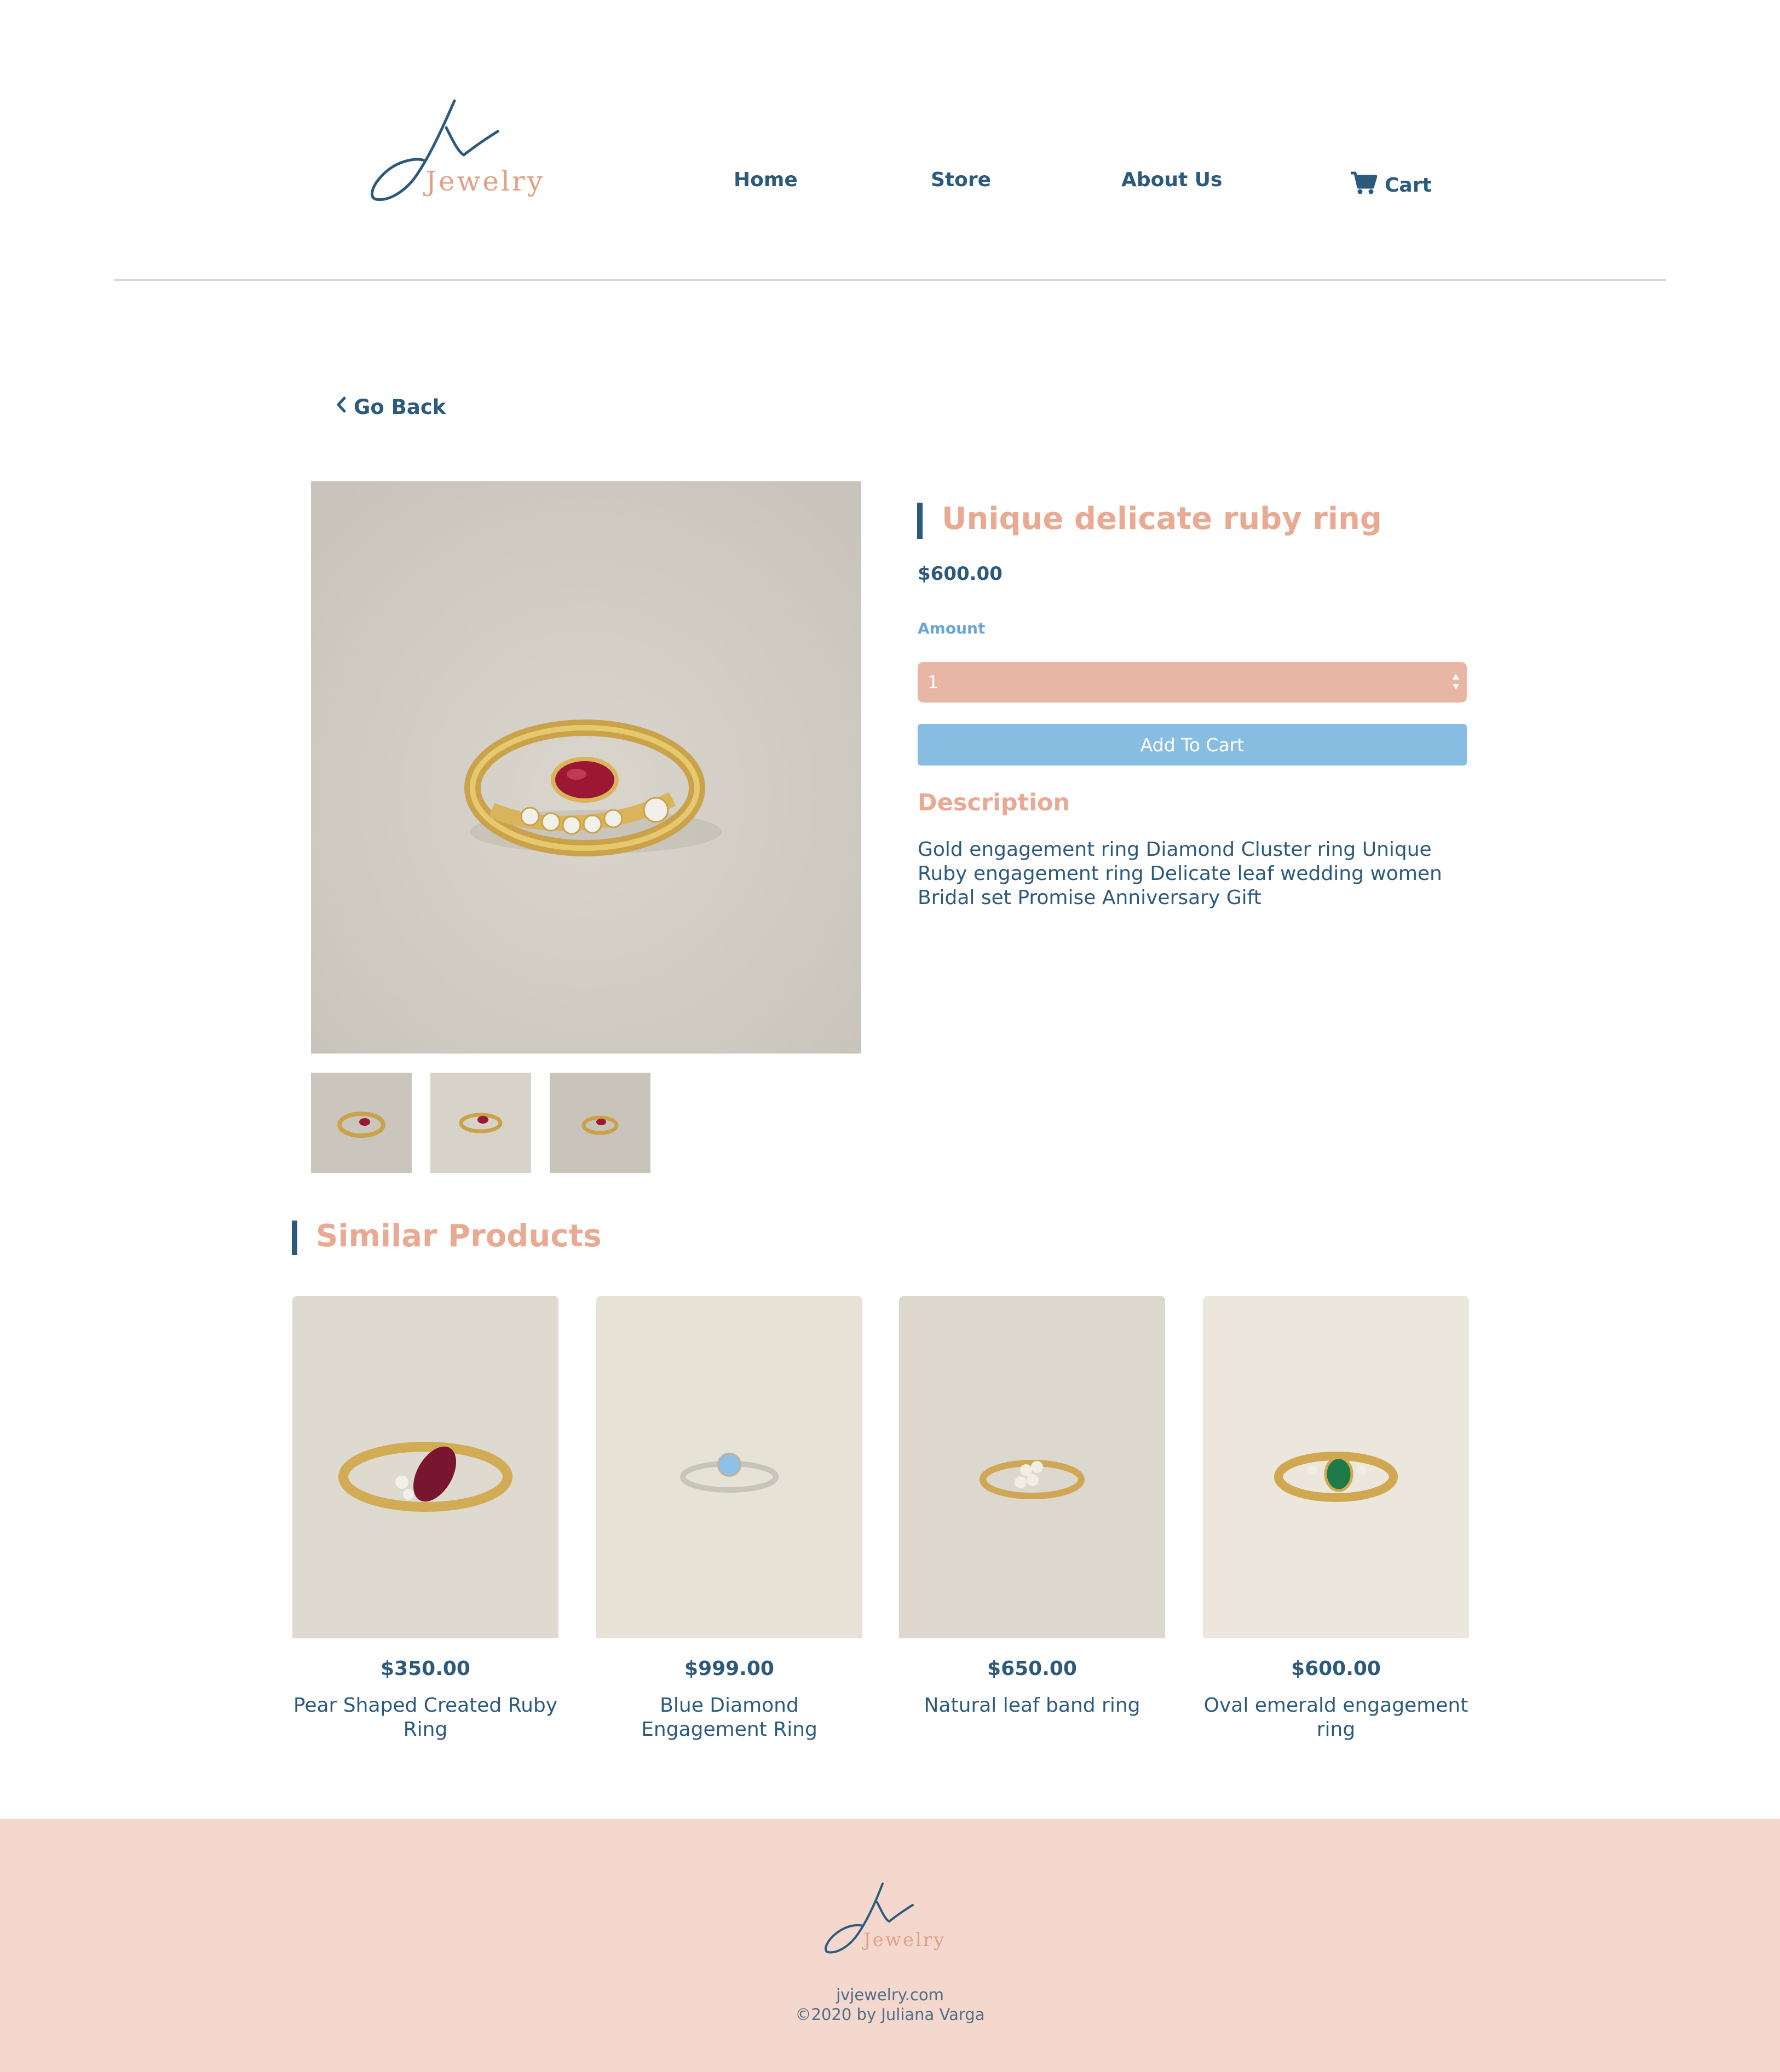 This screenshot has height=2072, width=1780. I want to click on similar-accent-bar, so click(294, 1238).